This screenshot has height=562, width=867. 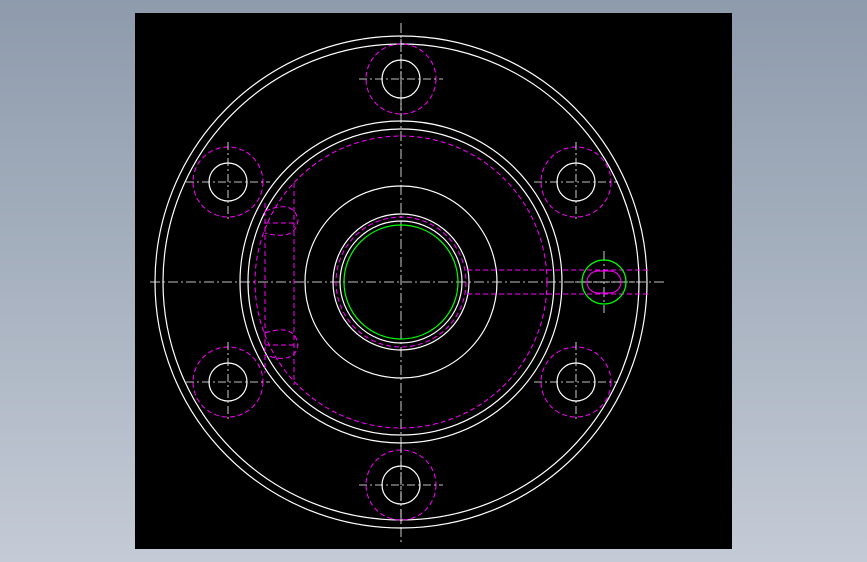 What do you see at coordinates (281, 221) in the screenshot?
I see `hidden-upper-pocket` at bounding box center [281, 221].